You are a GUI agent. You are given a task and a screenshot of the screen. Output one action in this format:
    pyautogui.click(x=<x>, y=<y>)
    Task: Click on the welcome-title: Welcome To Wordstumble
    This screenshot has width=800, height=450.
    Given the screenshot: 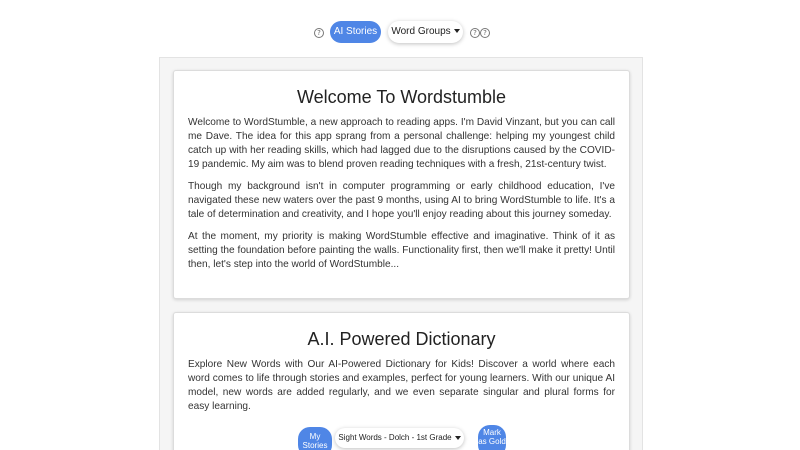 What is the action you would take?
    pyautogui.click(x=401, y=97)
    